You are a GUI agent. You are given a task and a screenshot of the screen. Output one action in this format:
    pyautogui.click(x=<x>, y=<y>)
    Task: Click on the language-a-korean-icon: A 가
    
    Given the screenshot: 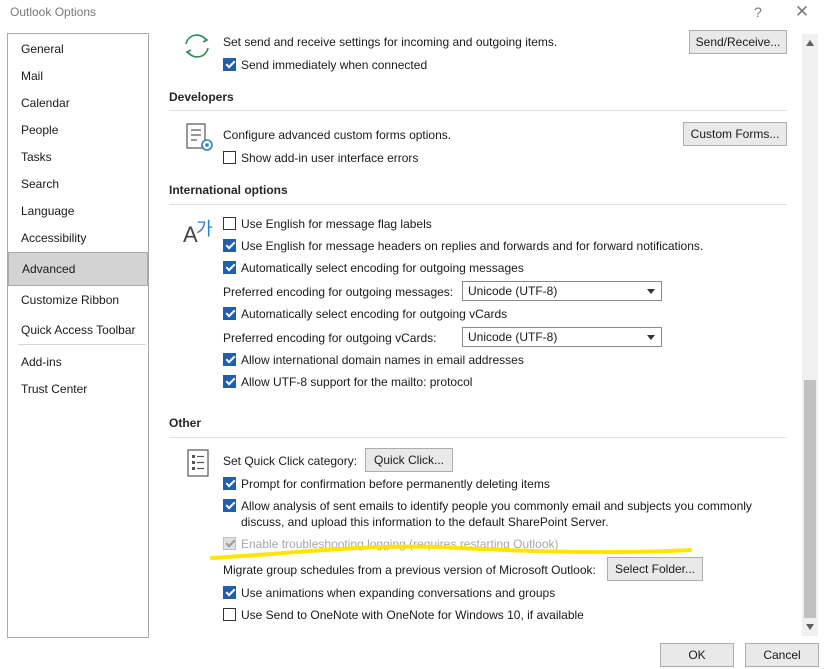 What is the action you would take?
    pyautogui.click(x=201, y=232)
    